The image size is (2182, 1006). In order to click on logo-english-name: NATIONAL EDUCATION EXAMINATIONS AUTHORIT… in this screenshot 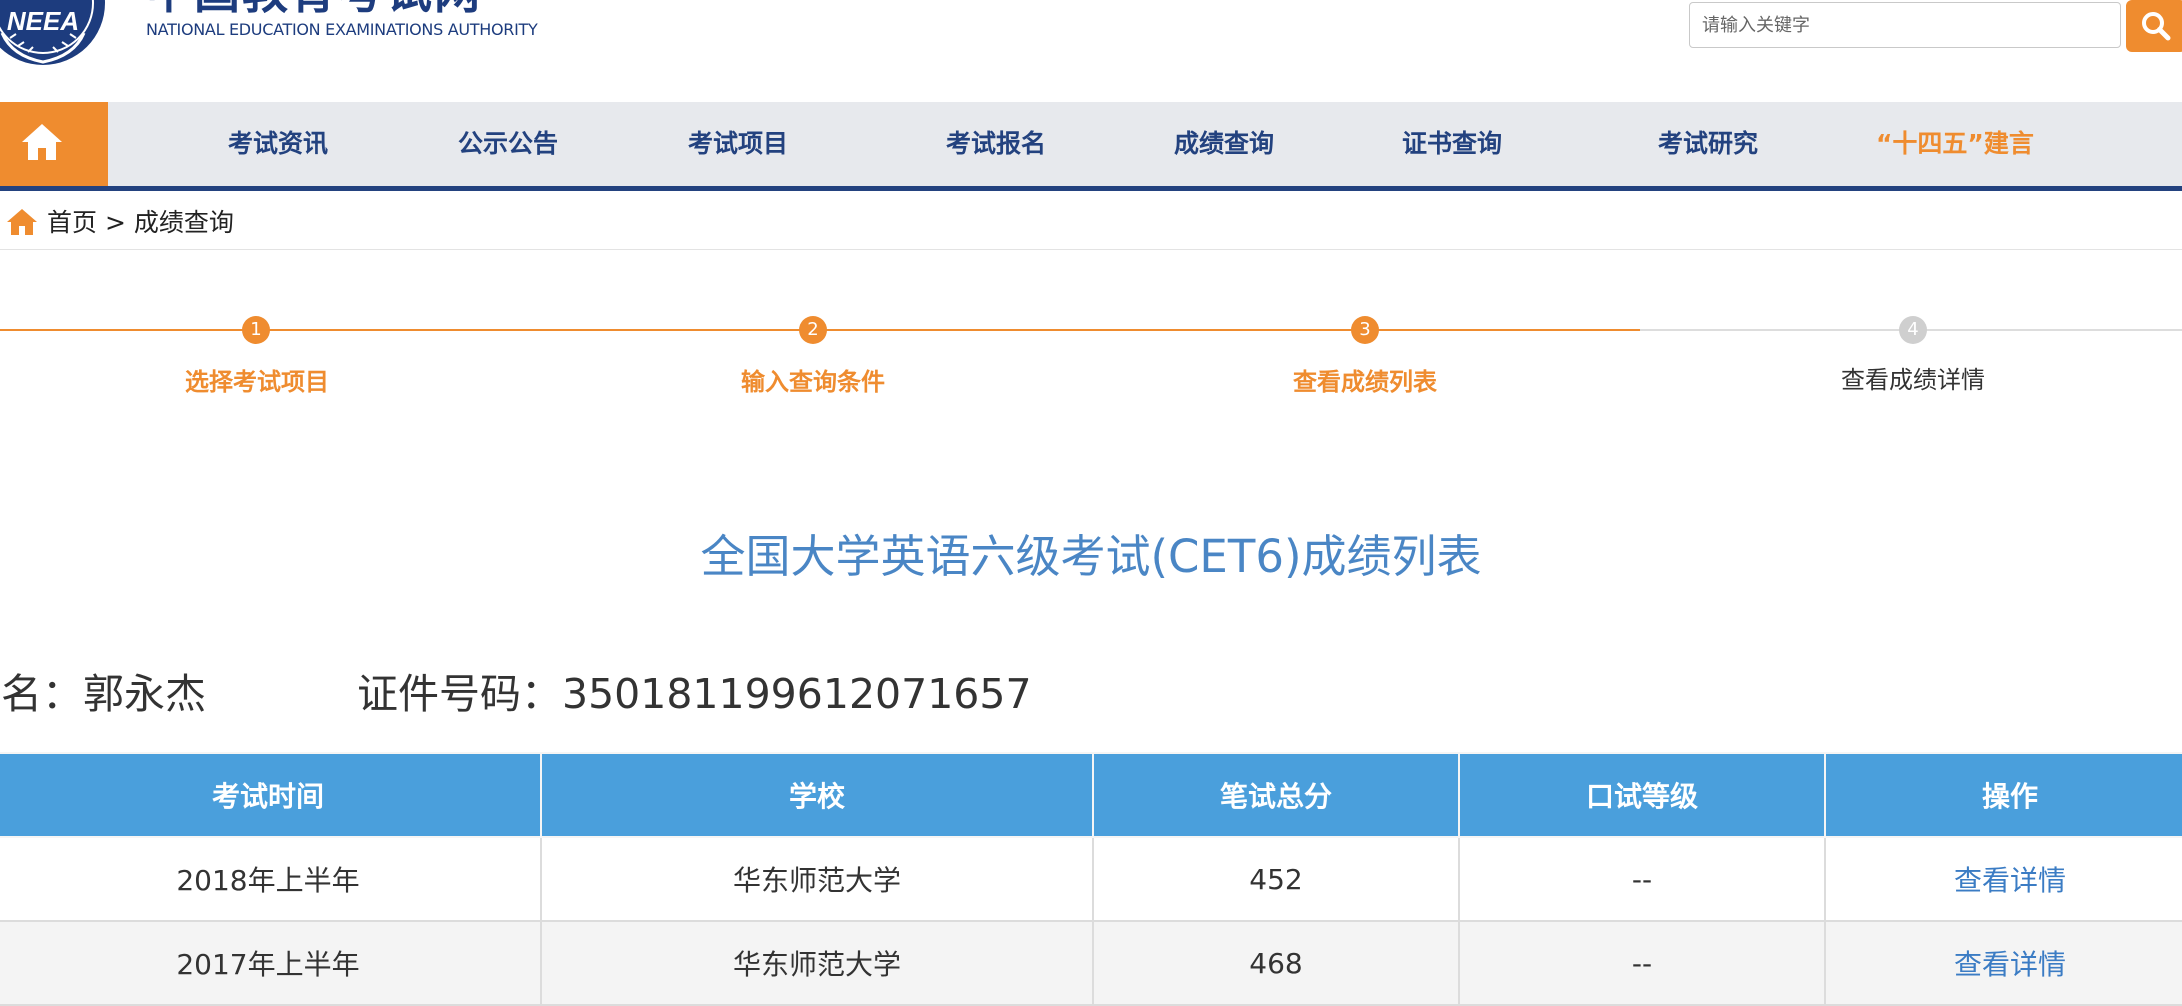, I will do `click(342, 29)`.